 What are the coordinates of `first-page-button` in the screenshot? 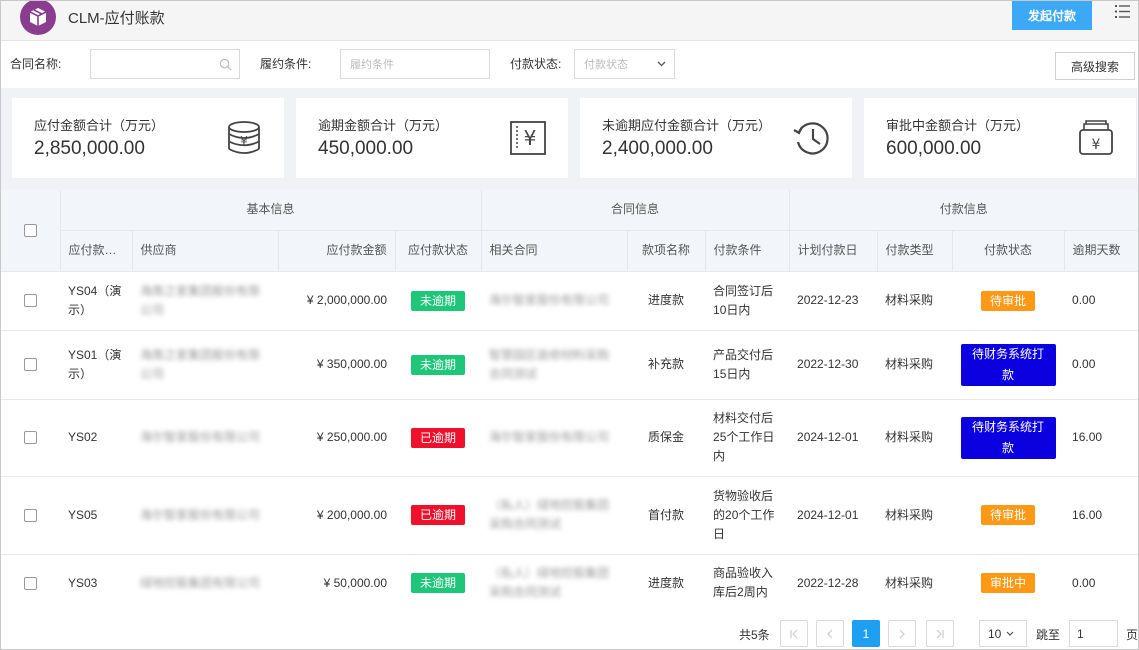 It's located at (794, 633).